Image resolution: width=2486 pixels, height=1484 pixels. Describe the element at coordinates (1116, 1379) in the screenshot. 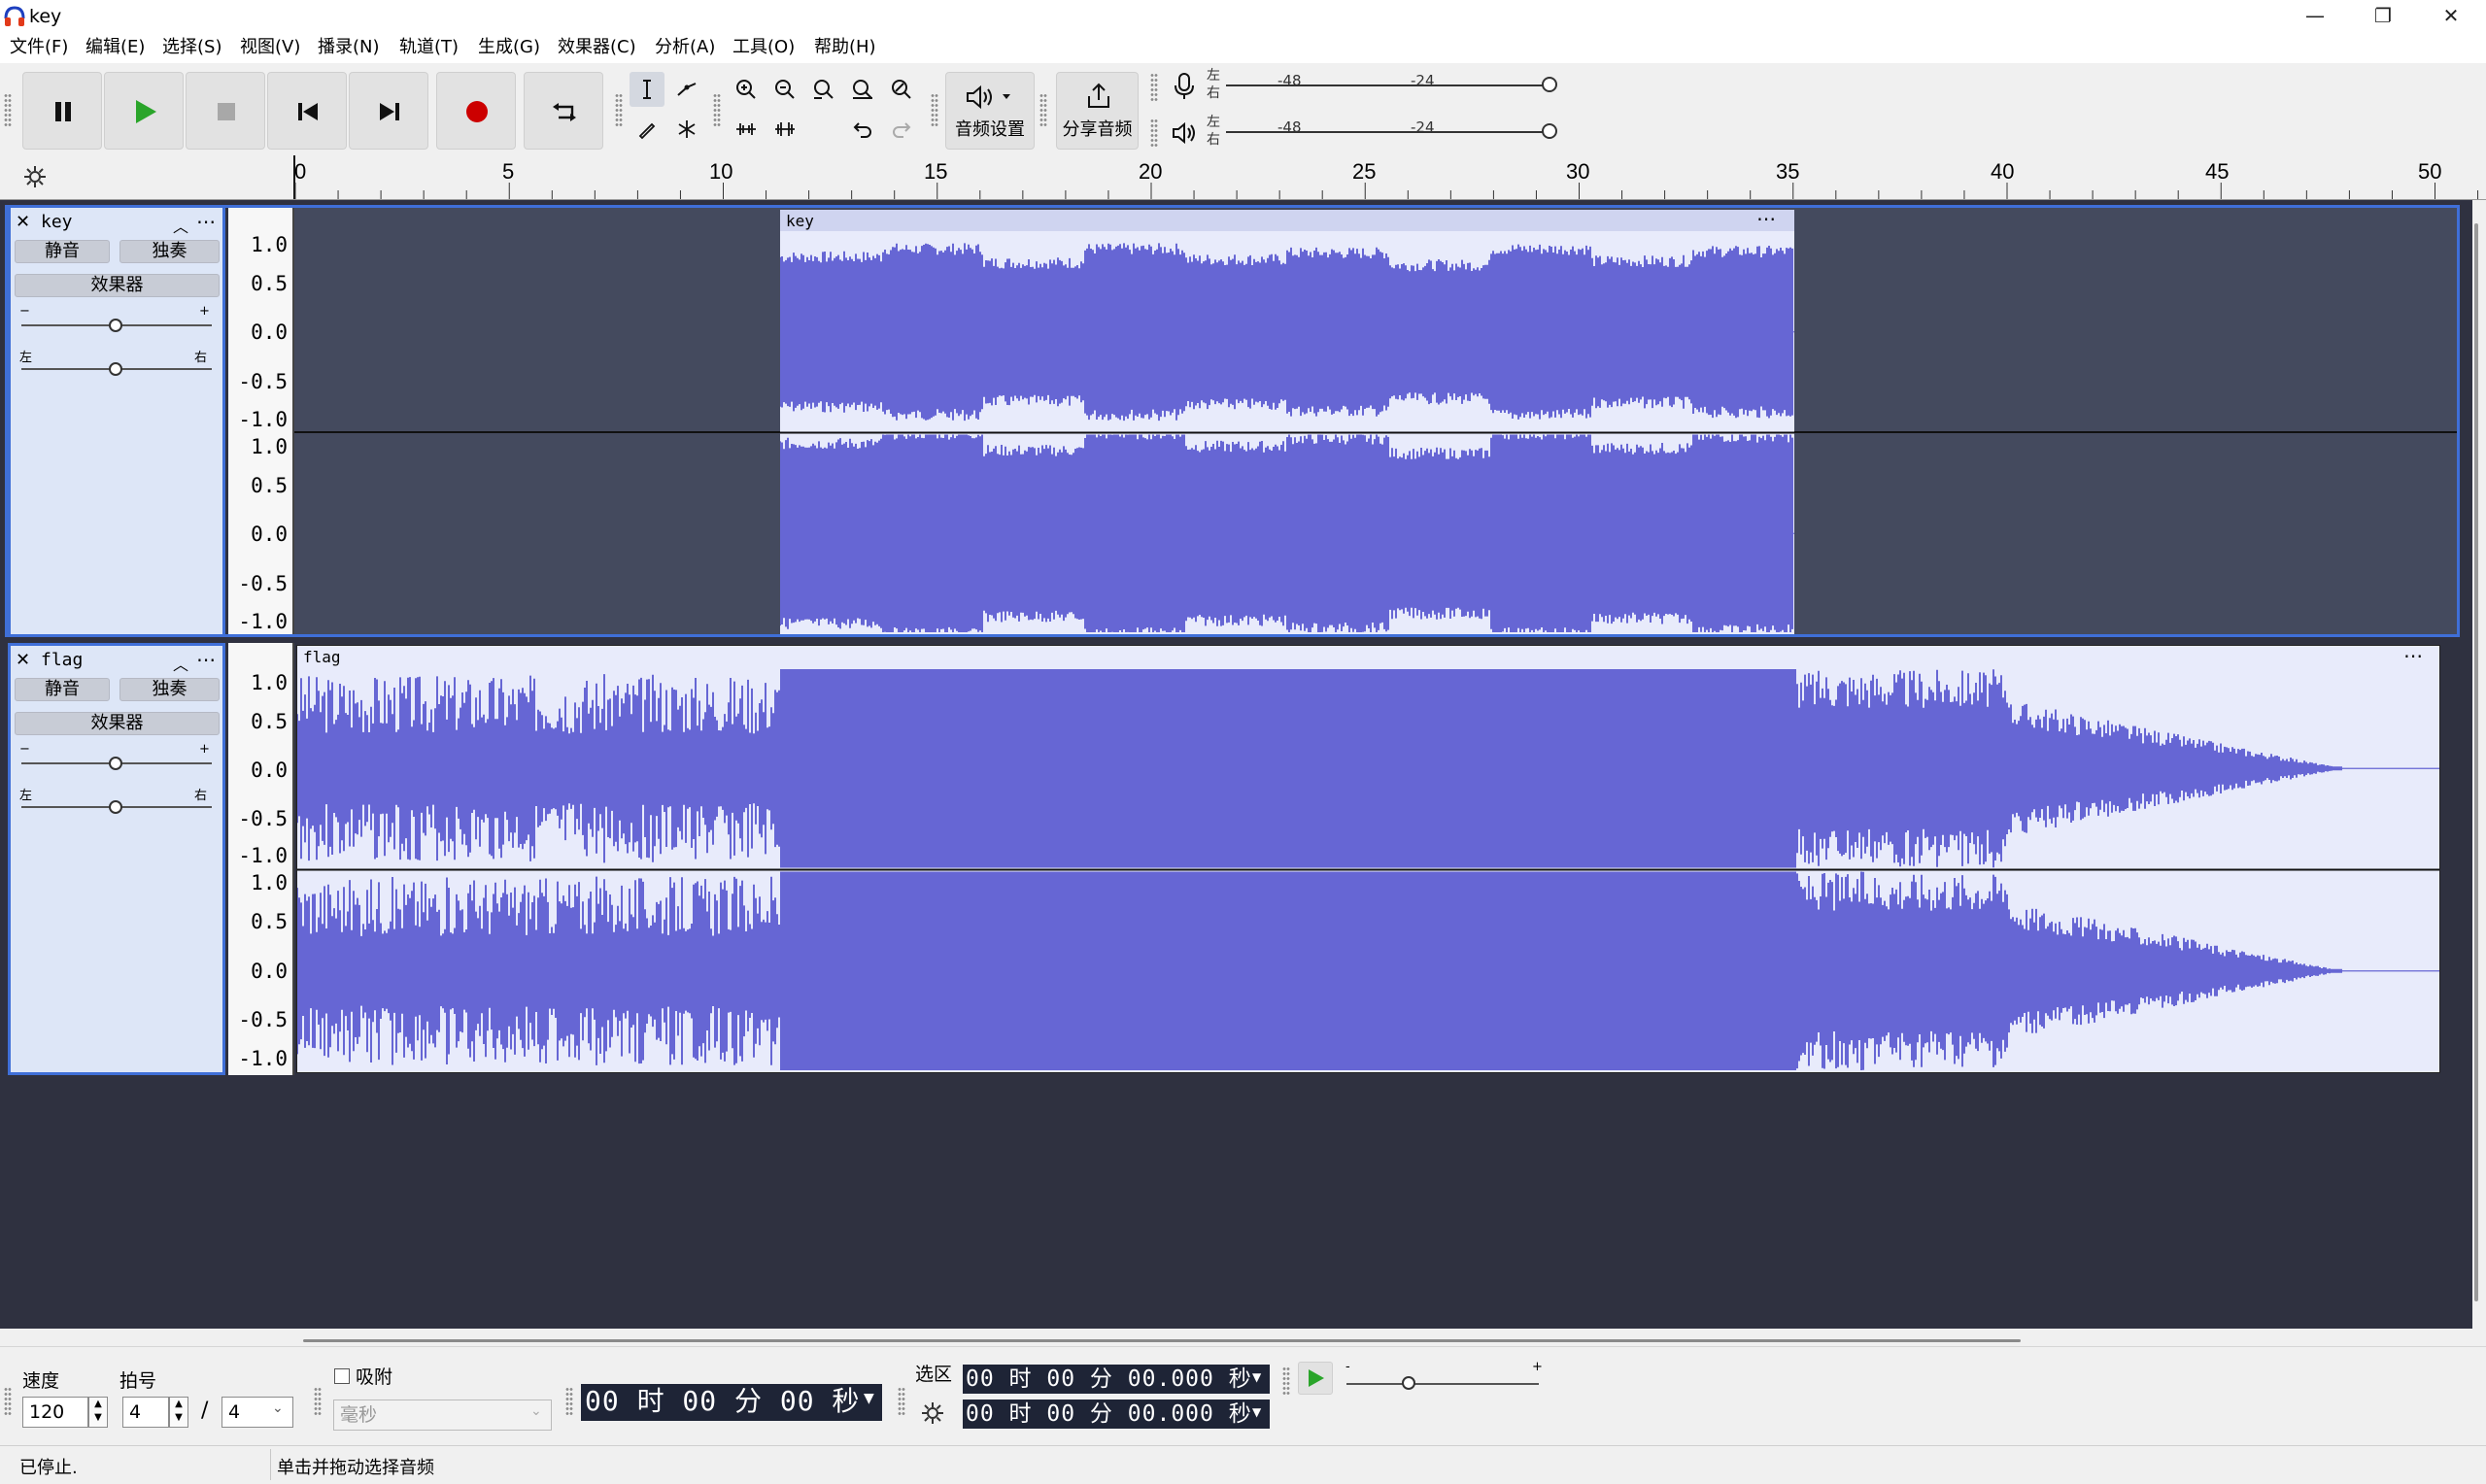

I see `selection-start-time: 00 时 00 分 00.000 秒` at that location.